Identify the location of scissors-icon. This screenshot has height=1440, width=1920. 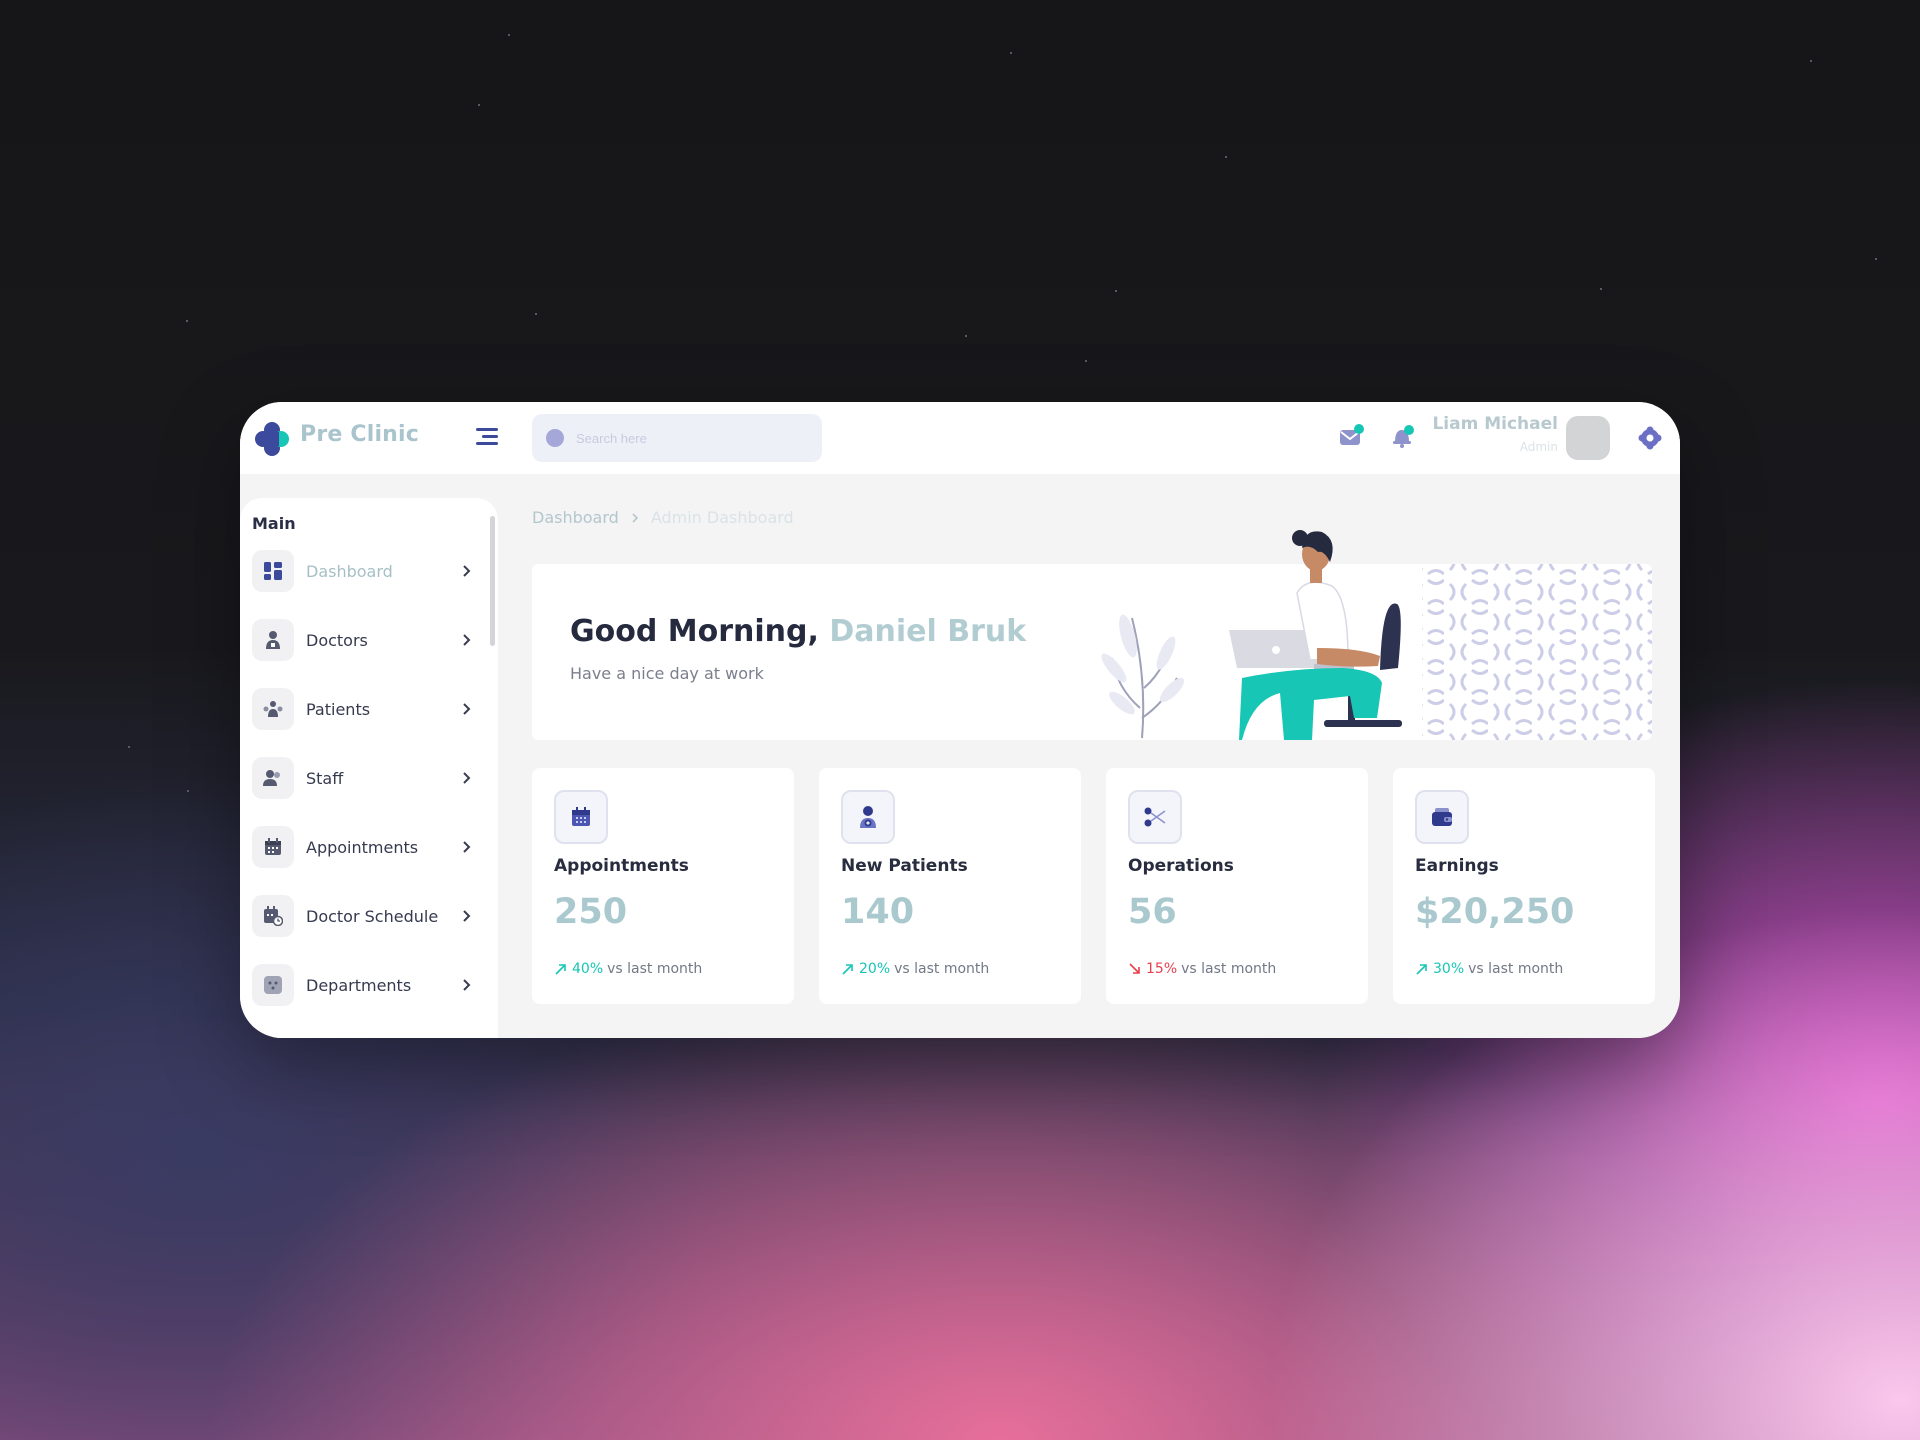
(1155, 817).